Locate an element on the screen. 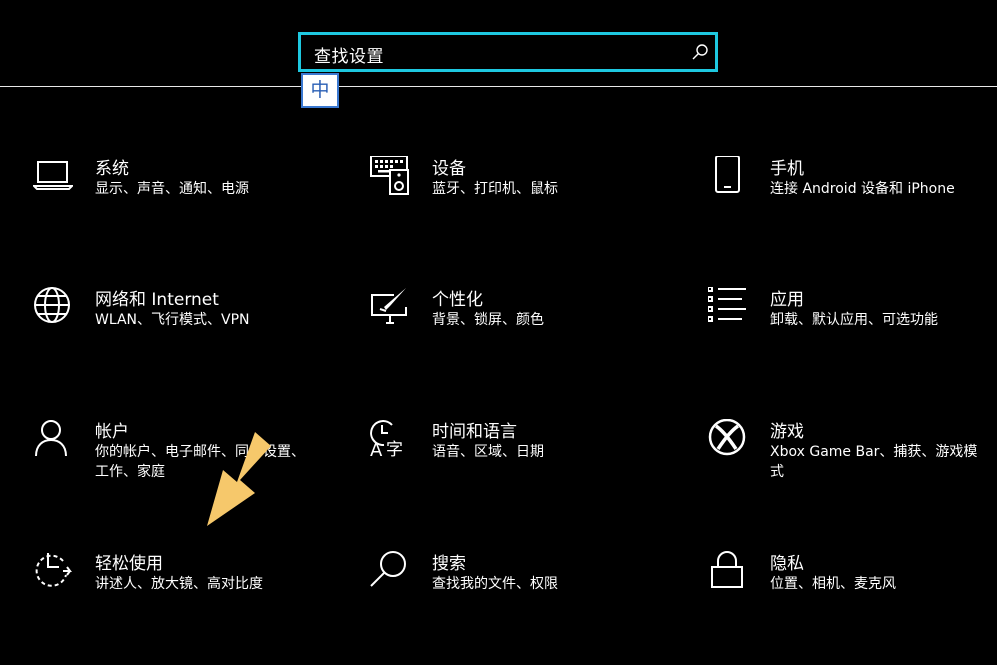  tile-title: 网络和 Internet is located at coordinates (157, 300).